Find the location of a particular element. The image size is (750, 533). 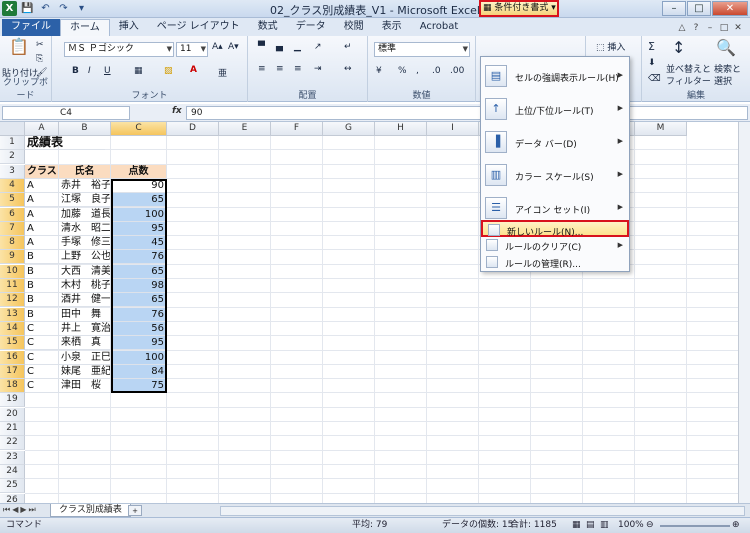

font-color-icon: A is located at coordinates (193, 70).